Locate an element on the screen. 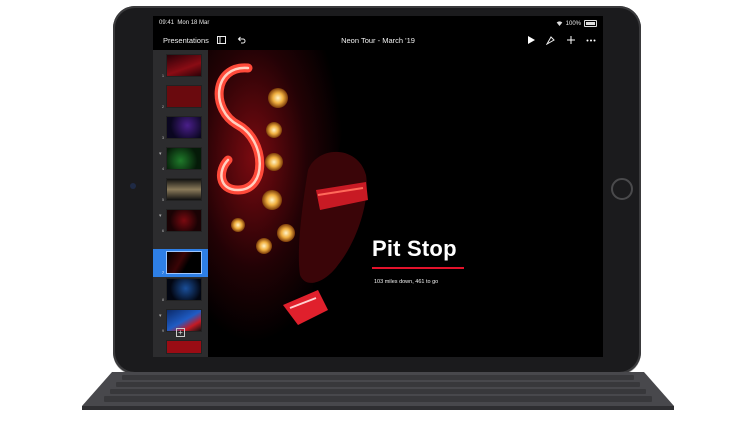 This screenshot has width=750, height=422. front-camera is located at coordinates (133, 186).